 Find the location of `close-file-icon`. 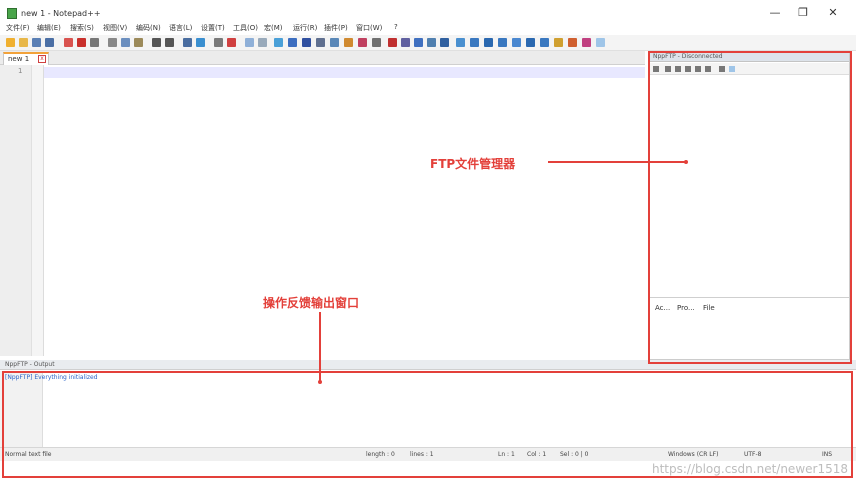

close-file-icon is located at coordinates (68, 42).